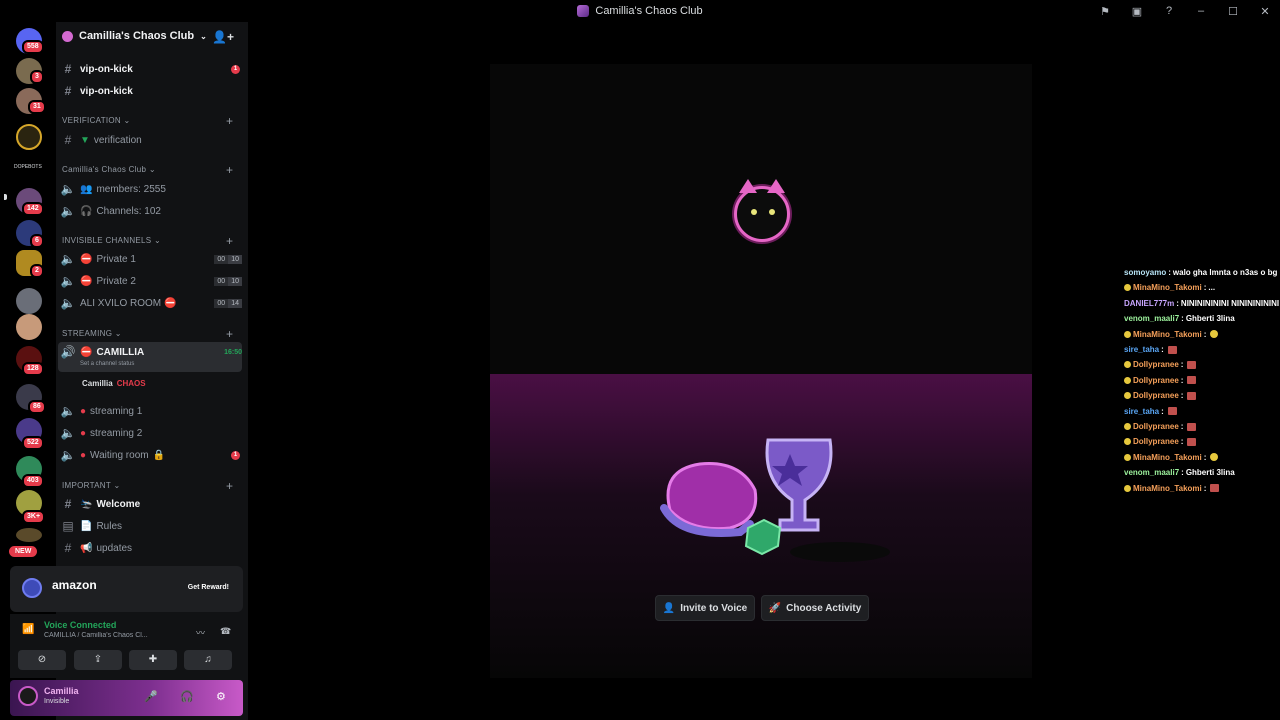 The width and height of the screenshot is (1280, 720). Describe the element at coordinates (152, 259) in the screenshot. I see `channel-private-1: 🔈 ⛔ Private 1 00 10` at that location.